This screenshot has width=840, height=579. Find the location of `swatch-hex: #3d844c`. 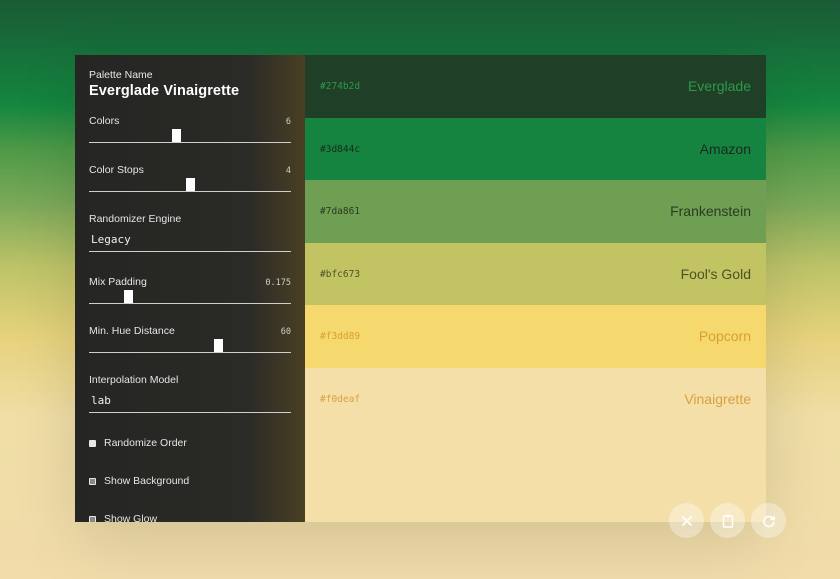

swatch-hex: #3d844c is located at coordinates (340, 149).